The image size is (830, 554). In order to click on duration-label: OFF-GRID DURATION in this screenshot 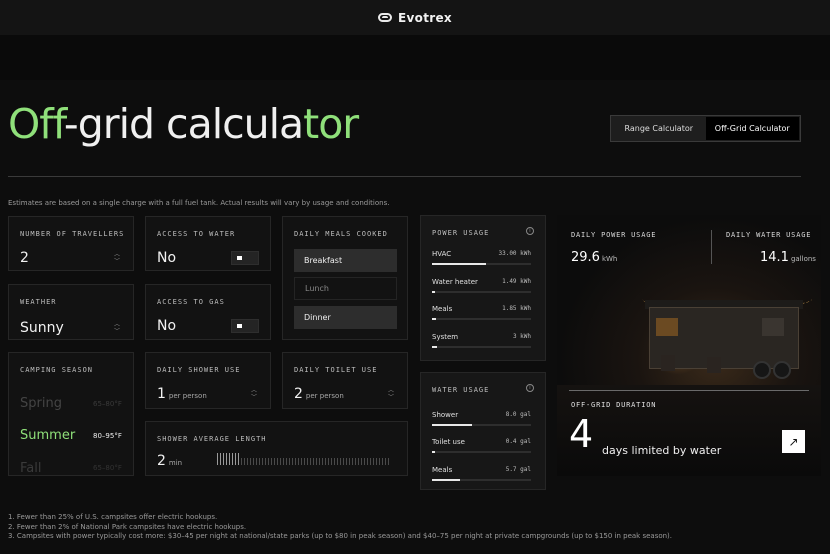, I will do `click(614, 405)`.